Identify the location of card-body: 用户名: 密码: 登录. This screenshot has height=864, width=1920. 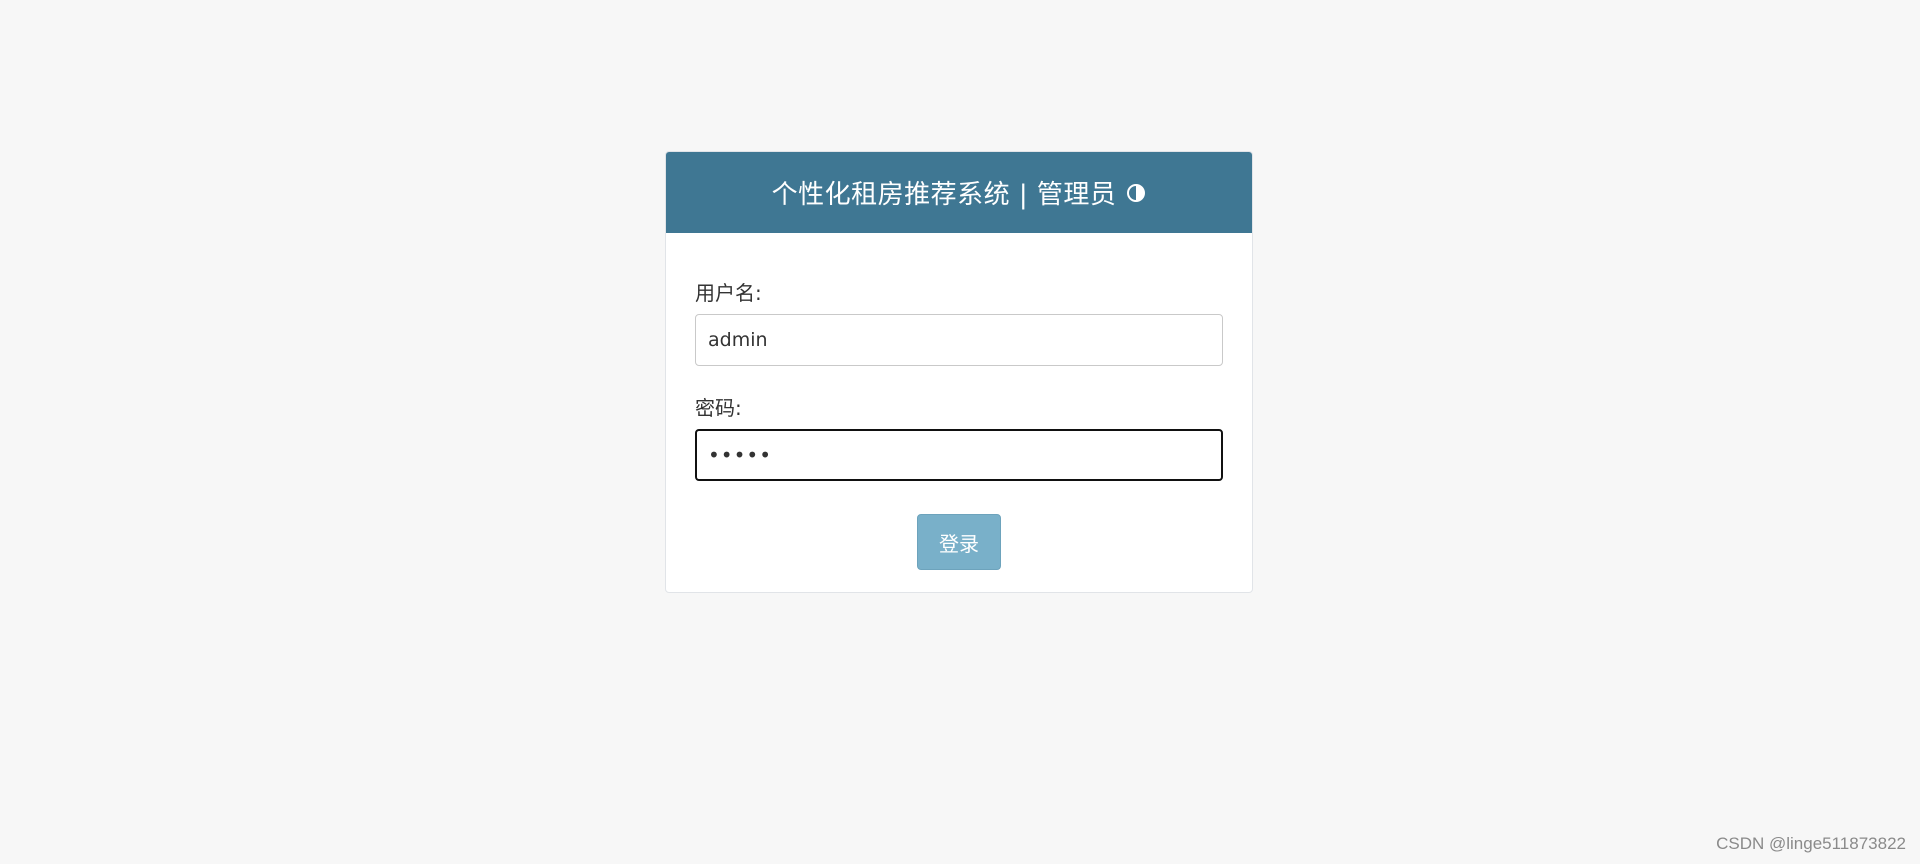
(959, 423).